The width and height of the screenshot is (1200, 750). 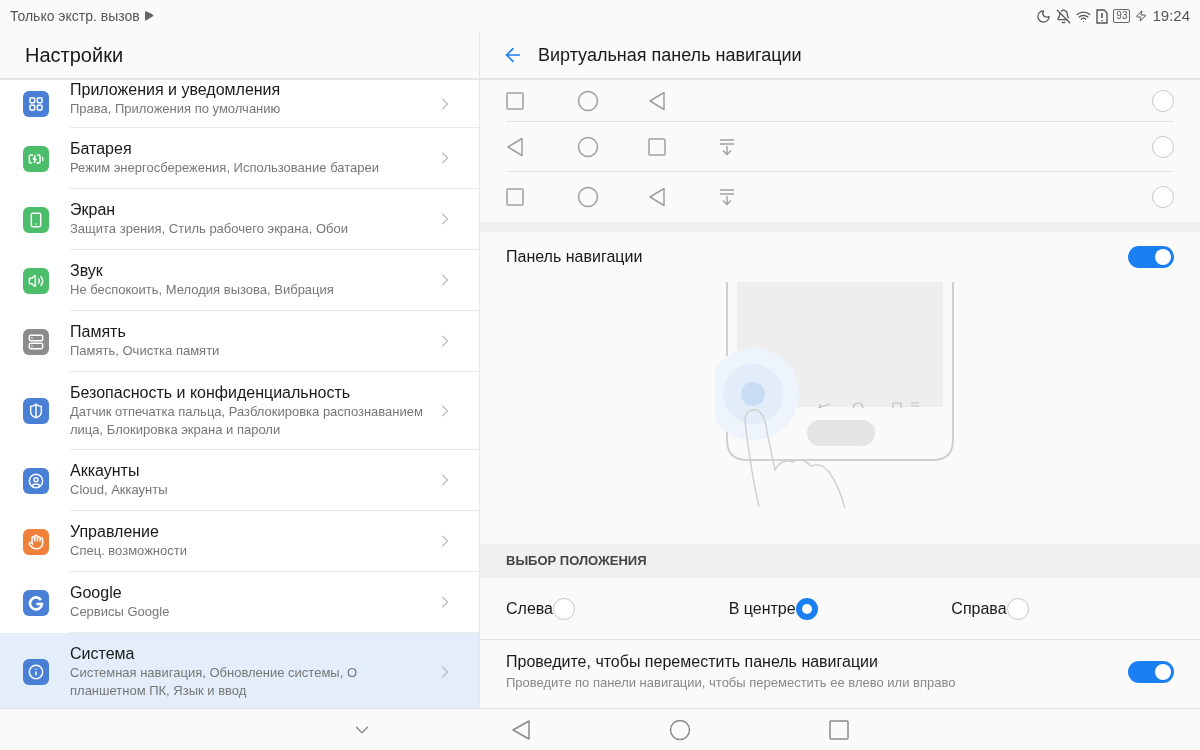 What do you see at coordinates (87, 271) in the screenshot?
I see `item-title: Звук` at bounding box center [87, 271].